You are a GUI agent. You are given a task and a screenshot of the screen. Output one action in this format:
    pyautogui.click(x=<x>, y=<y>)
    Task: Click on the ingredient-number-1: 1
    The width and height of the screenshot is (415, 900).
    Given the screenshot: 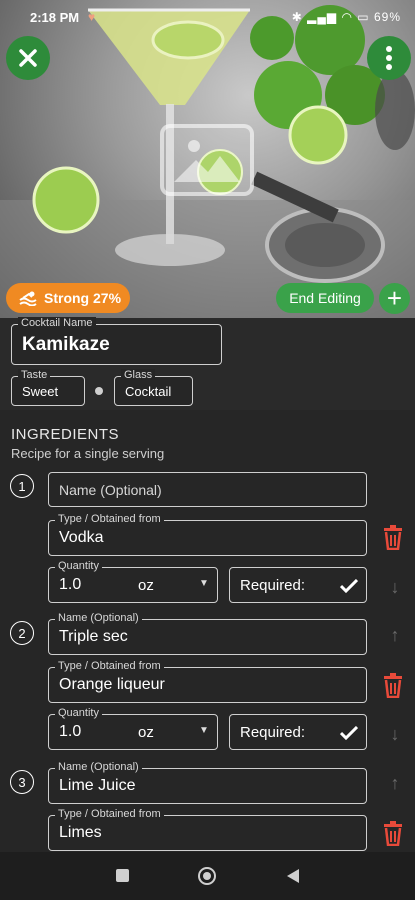 What is the action you would take?
    pyautogui.click(x=22, y=486)
    